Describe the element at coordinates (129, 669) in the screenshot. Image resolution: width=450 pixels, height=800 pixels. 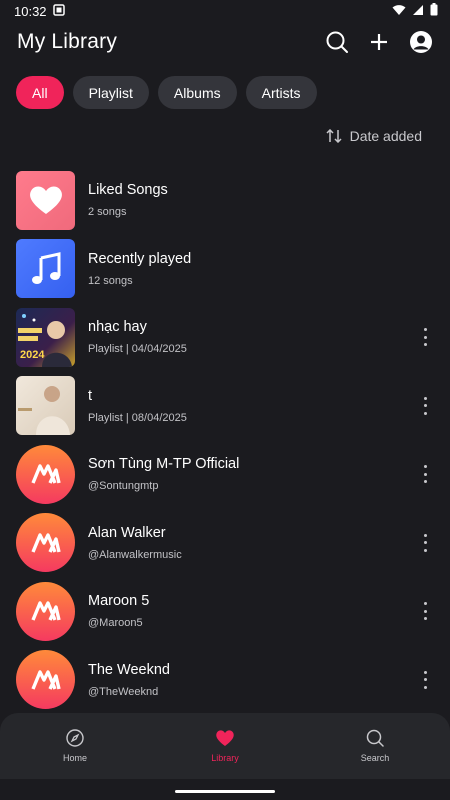
I see `item-title: The Weeknd` at that location.